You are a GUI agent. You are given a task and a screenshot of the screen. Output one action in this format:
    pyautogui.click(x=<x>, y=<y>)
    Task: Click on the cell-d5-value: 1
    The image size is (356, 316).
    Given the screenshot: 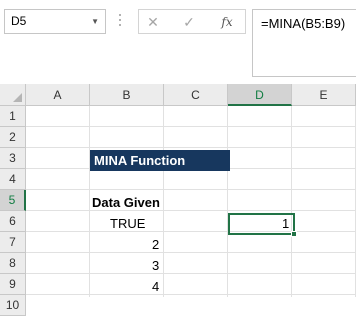 What is the action you would take?
    pyautogui.click(x=286, y=223)
    